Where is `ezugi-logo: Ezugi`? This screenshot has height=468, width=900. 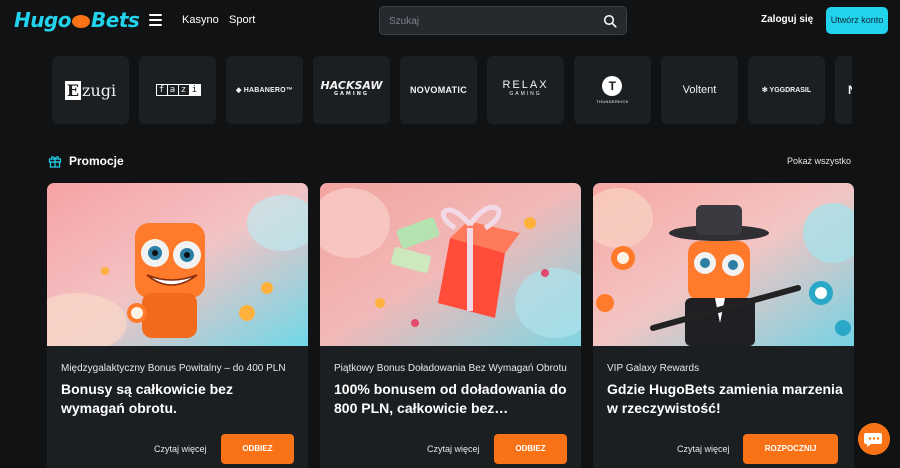 ezugi-logo: Ezugi is located at coordinates (90, 90).